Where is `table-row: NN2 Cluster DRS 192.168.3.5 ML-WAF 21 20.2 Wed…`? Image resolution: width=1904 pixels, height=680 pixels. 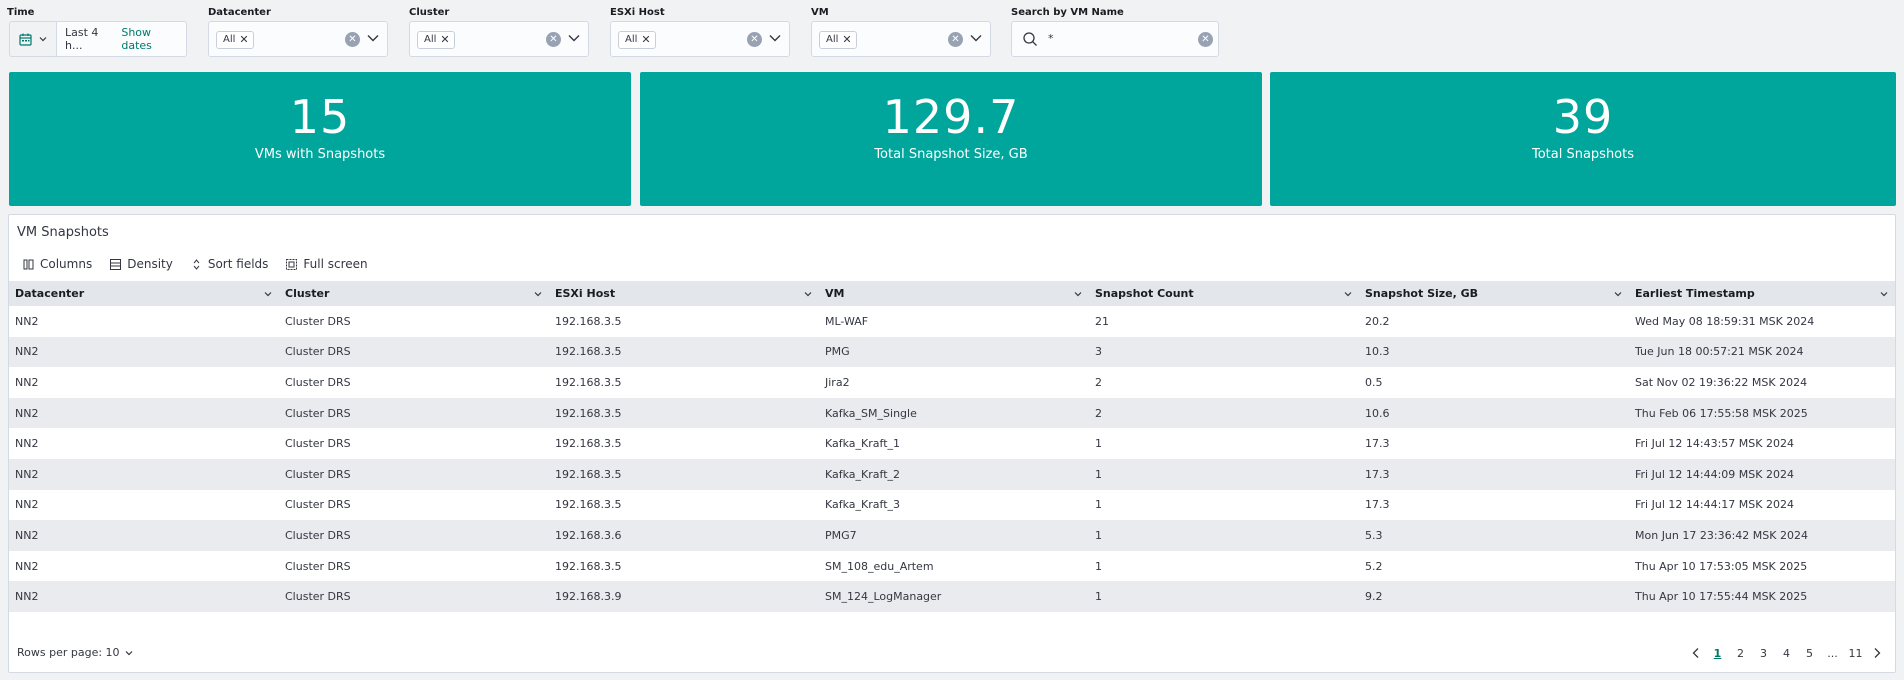 table-row: NN2 Cluster DRS 192.168.3.5 ML-WAF 21 20.2 Wed… is located at coordinates (952, 321).